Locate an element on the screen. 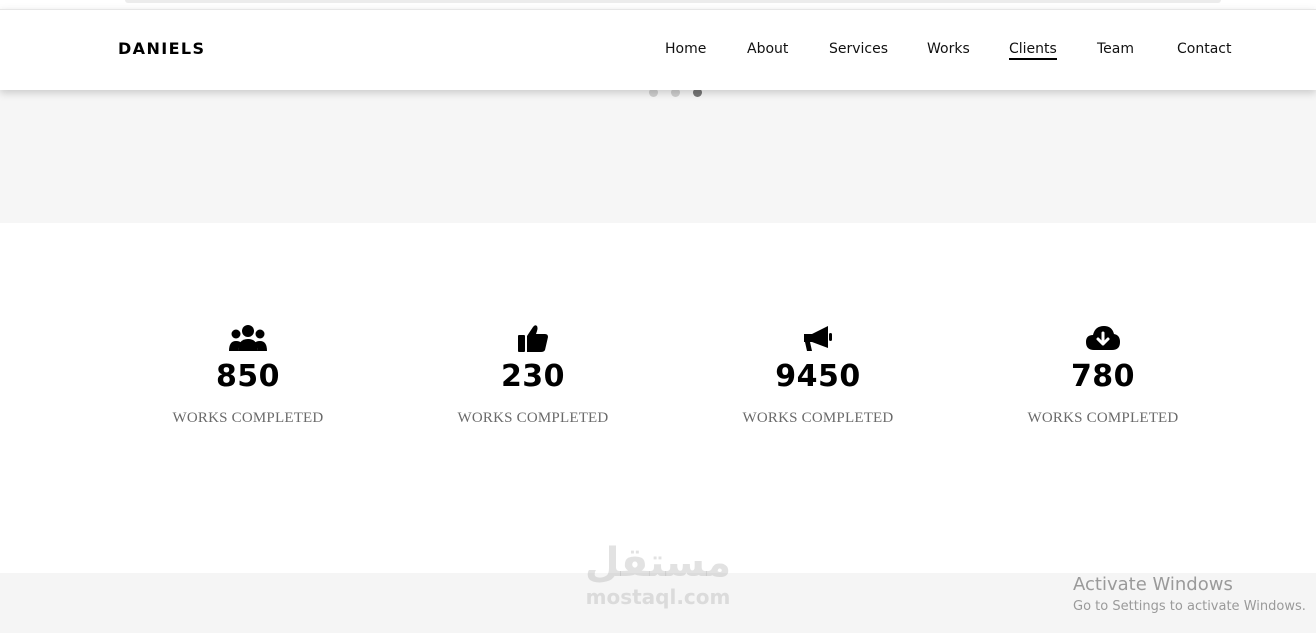 This screenshot has width=1316, height=633. thumbs-up-icon is located at coordinates (533, 338).